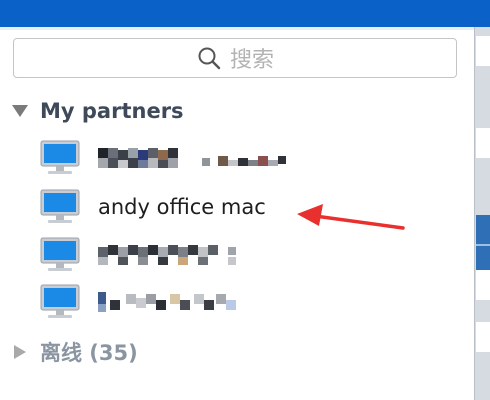  I want to click on group-header-offline: 离线 (35), so click(75, 352).